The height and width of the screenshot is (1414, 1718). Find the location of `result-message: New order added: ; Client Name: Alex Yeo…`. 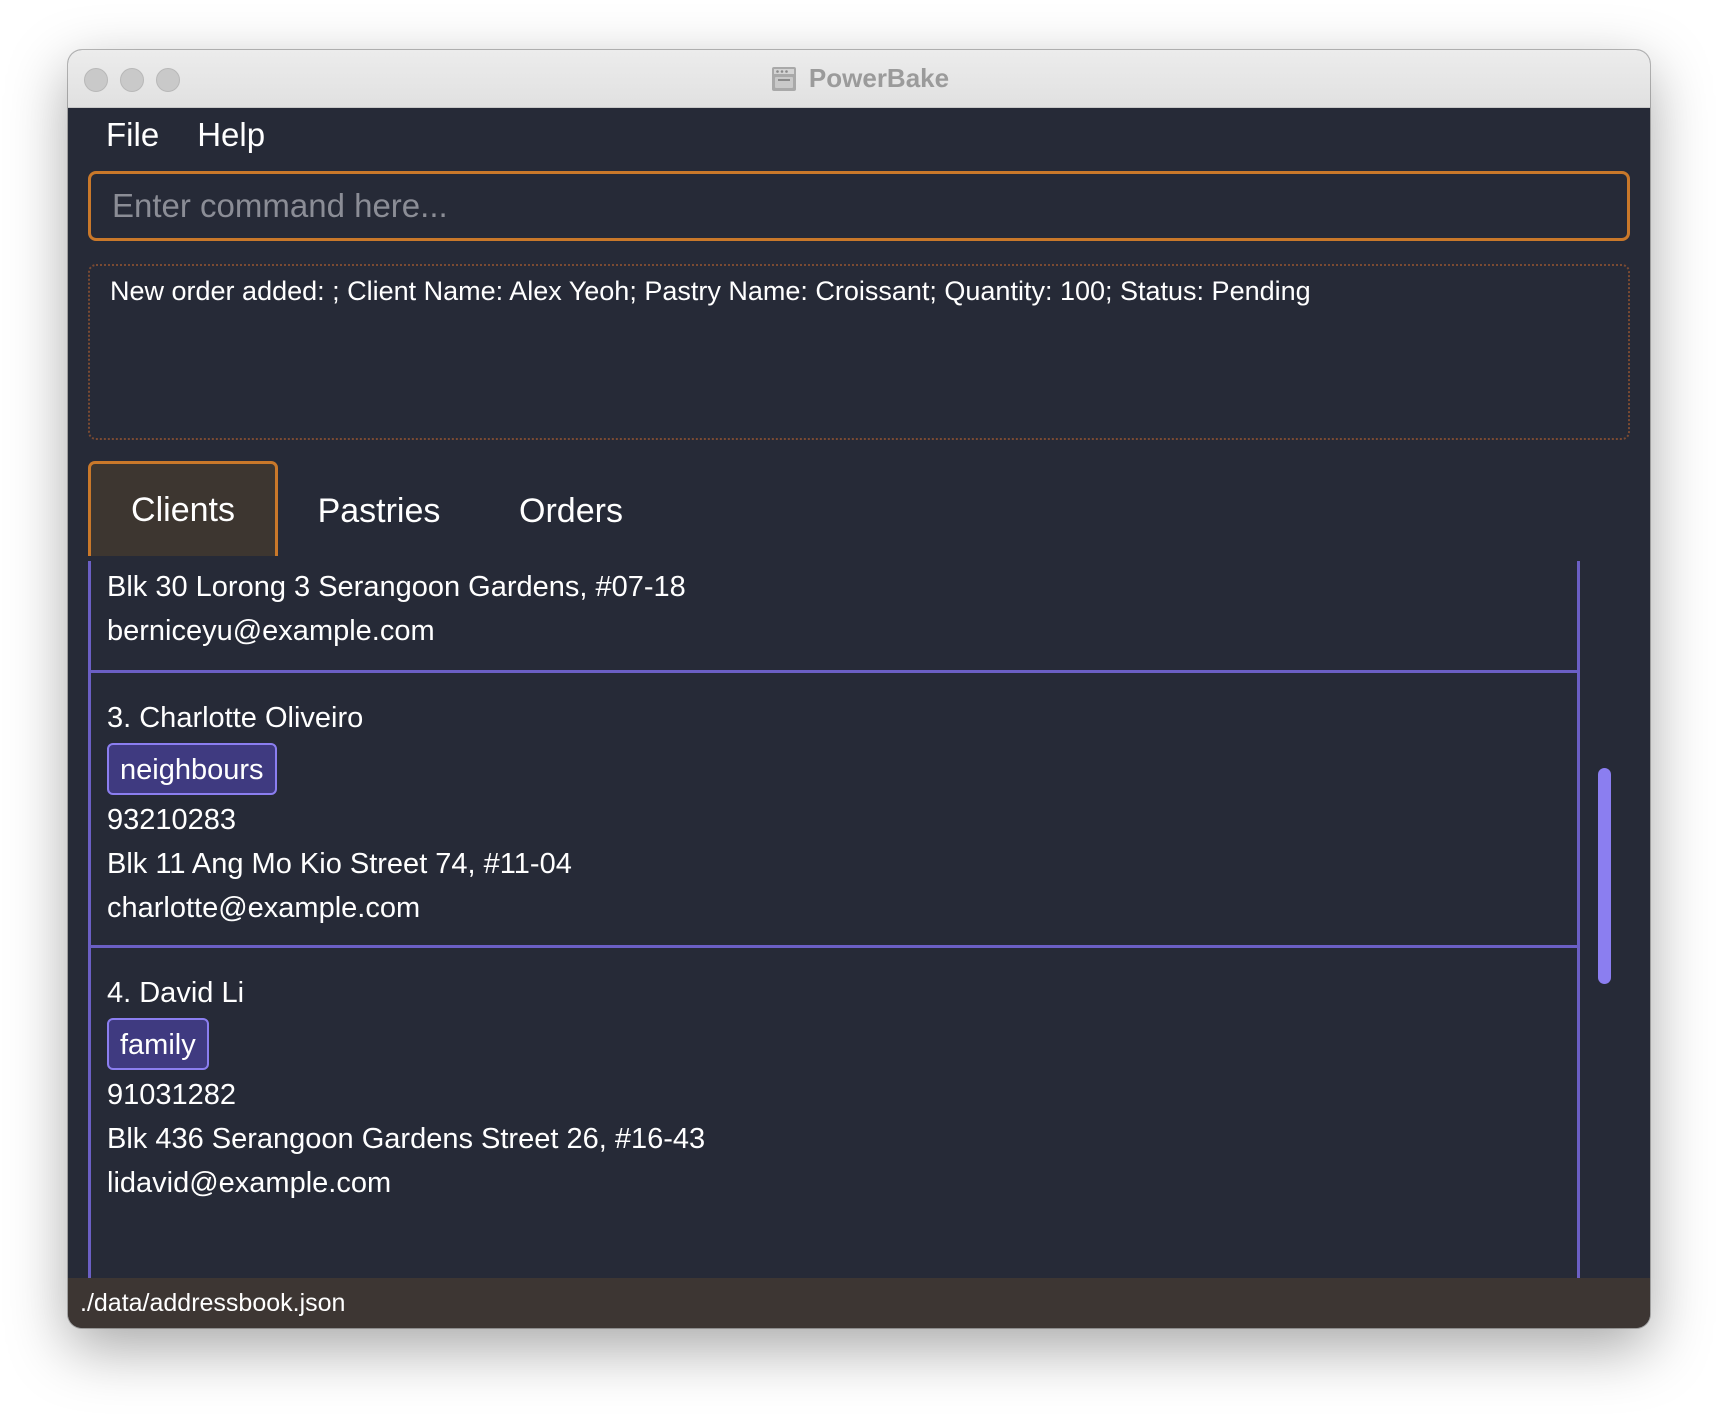

result-message: New order added: ; Client Name: Alex Yeo… is located at coordinates (710, 291).